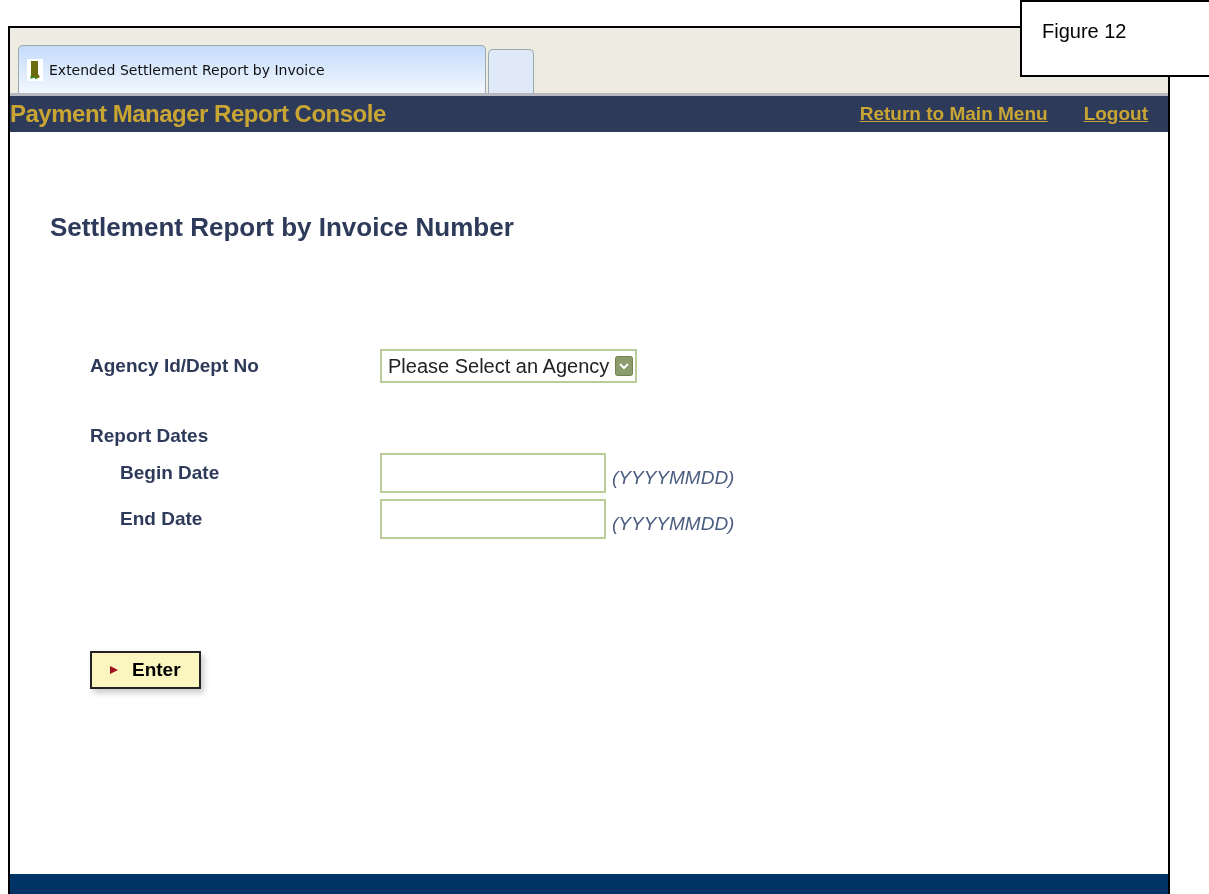 The image size is (1209, 894). I want to click on page-title: Settlement Report by Invoice Number, so click(282, 227).